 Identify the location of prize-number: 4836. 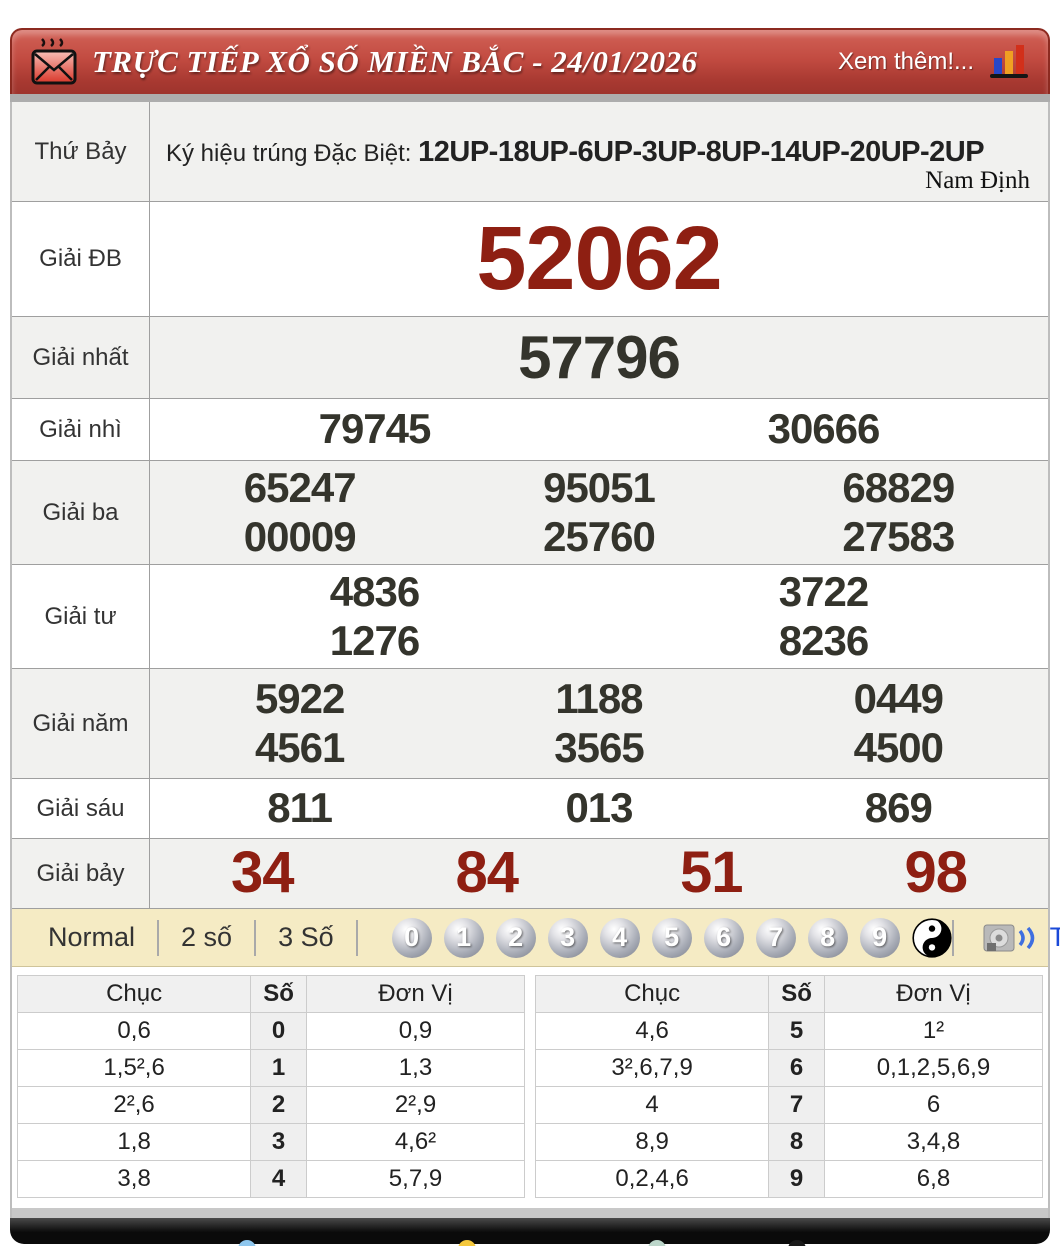
(374, 592).